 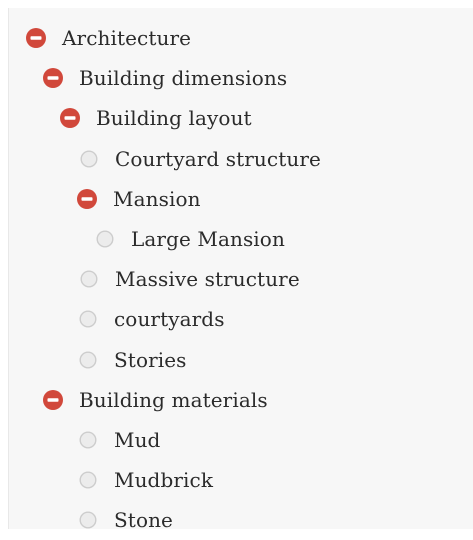 I want to click on tree-node-label: Building layout, so click(x=174, y=118).